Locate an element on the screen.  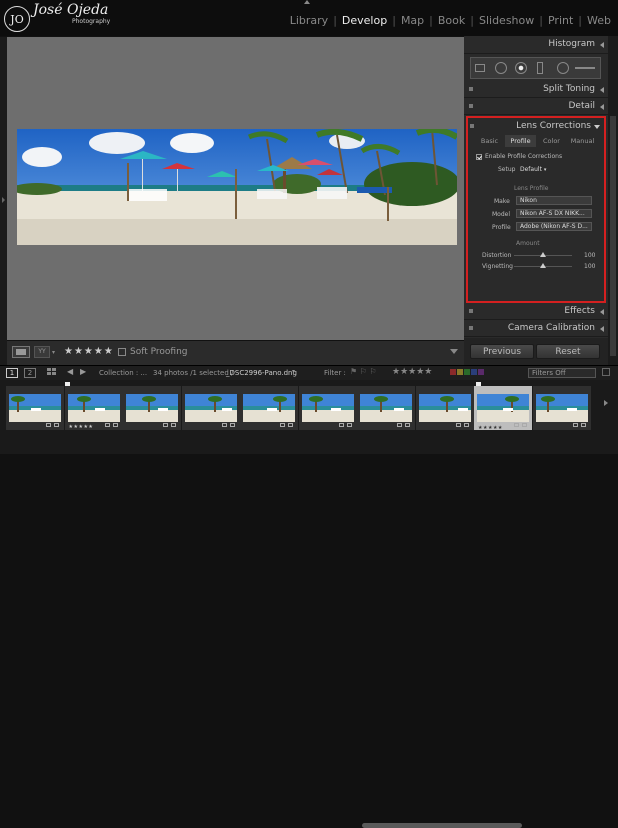
expand-arrow-icon is located at coordinates (597, 127).